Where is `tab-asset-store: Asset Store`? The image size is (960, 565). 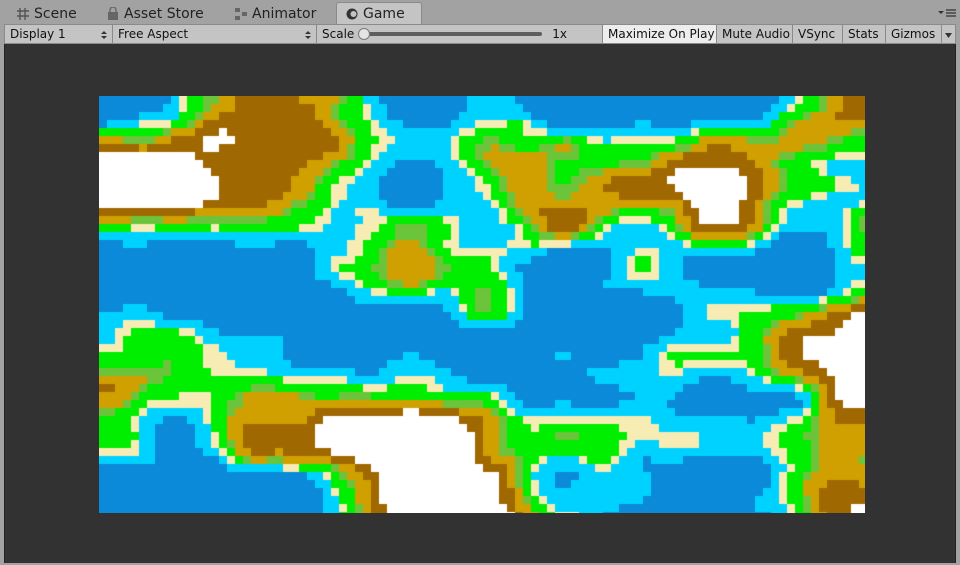
tab-asset-store: Asset Store is located at coordinates (156, 13).